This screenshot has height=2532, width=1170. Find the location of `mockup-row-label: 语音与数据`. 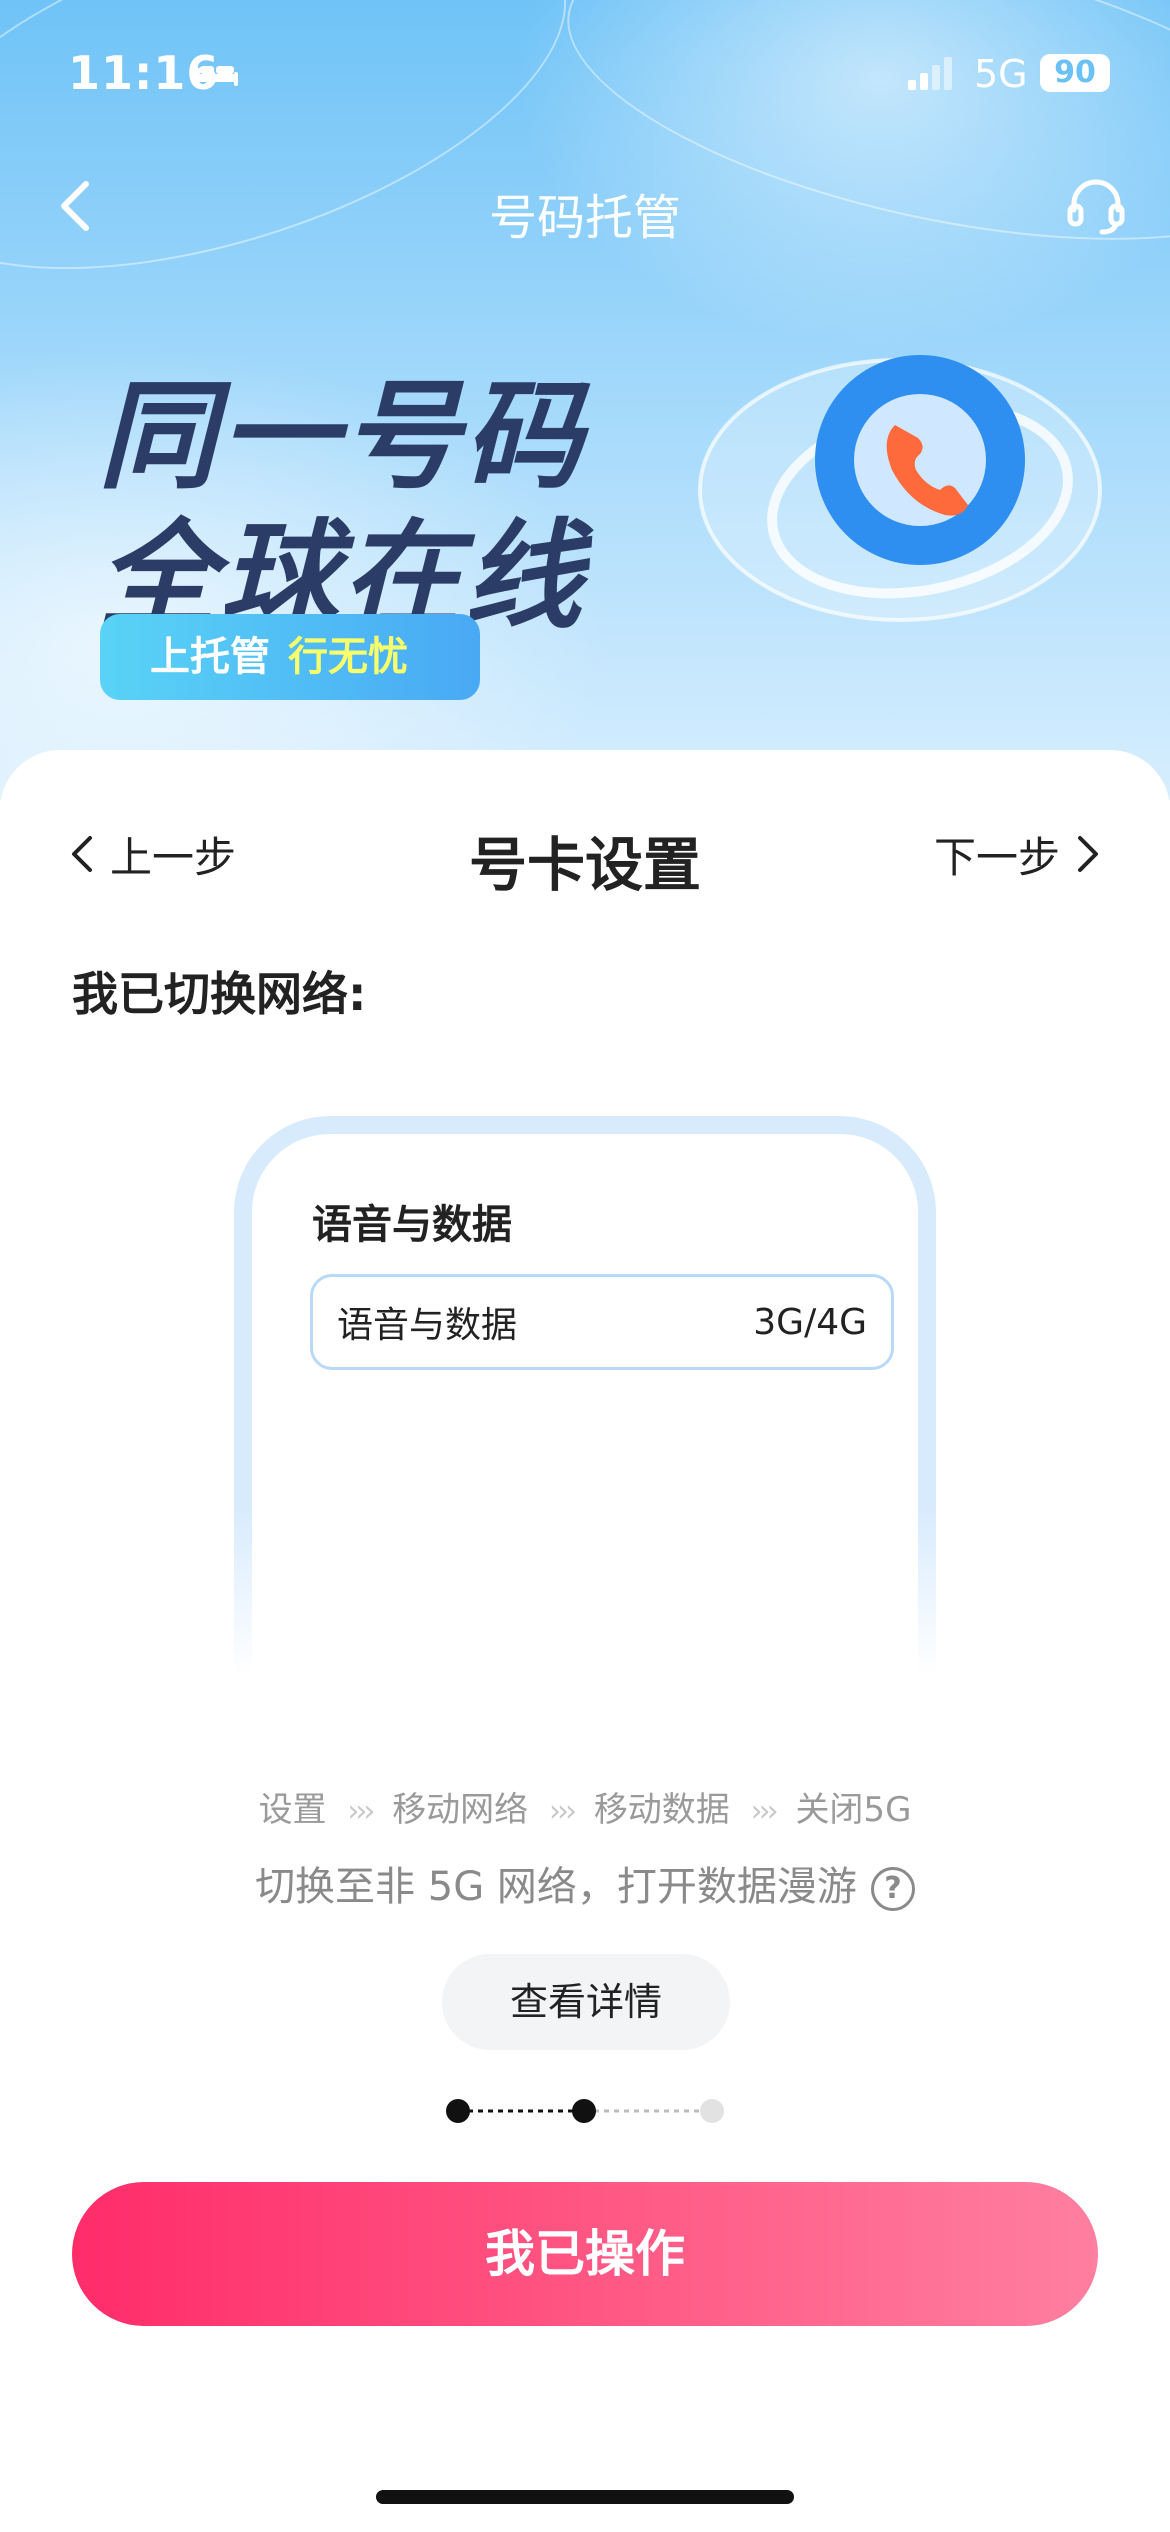

mockup-row-label: 语音与数据 is located at coordinates (427, 1325).